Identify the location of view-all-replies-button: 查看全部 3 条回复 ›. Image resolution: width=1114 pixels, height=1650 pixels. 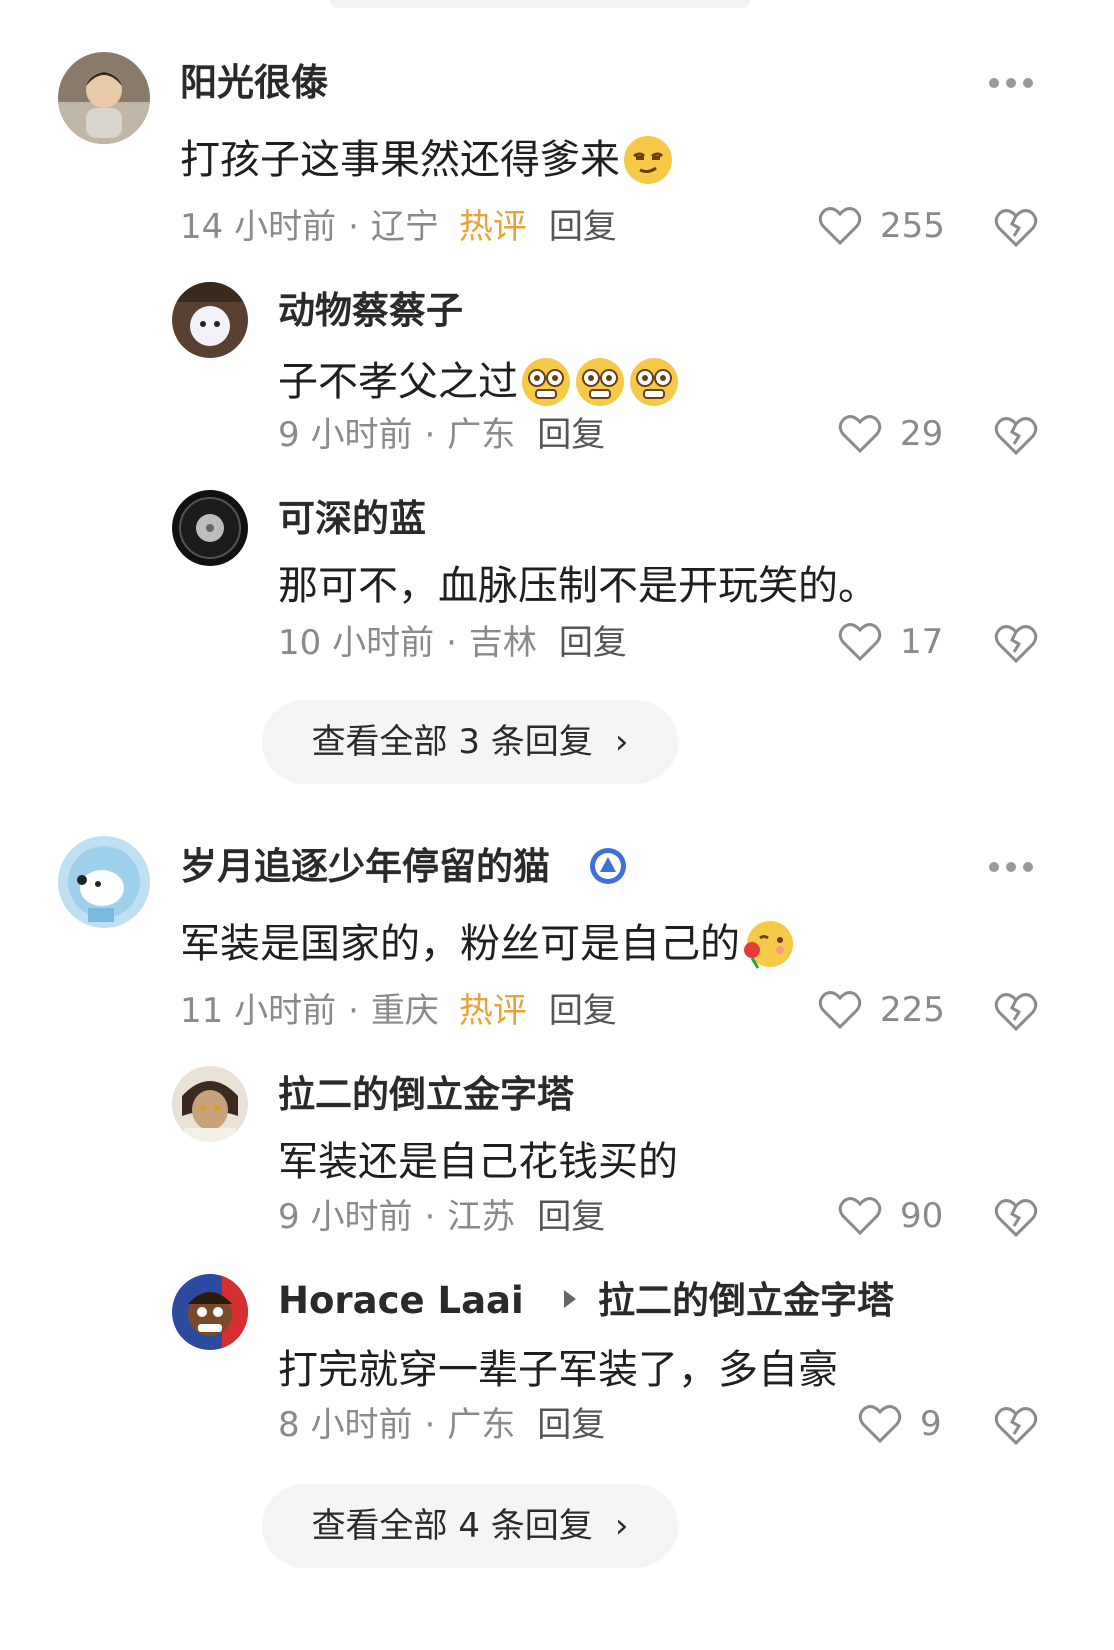
(470, 742).